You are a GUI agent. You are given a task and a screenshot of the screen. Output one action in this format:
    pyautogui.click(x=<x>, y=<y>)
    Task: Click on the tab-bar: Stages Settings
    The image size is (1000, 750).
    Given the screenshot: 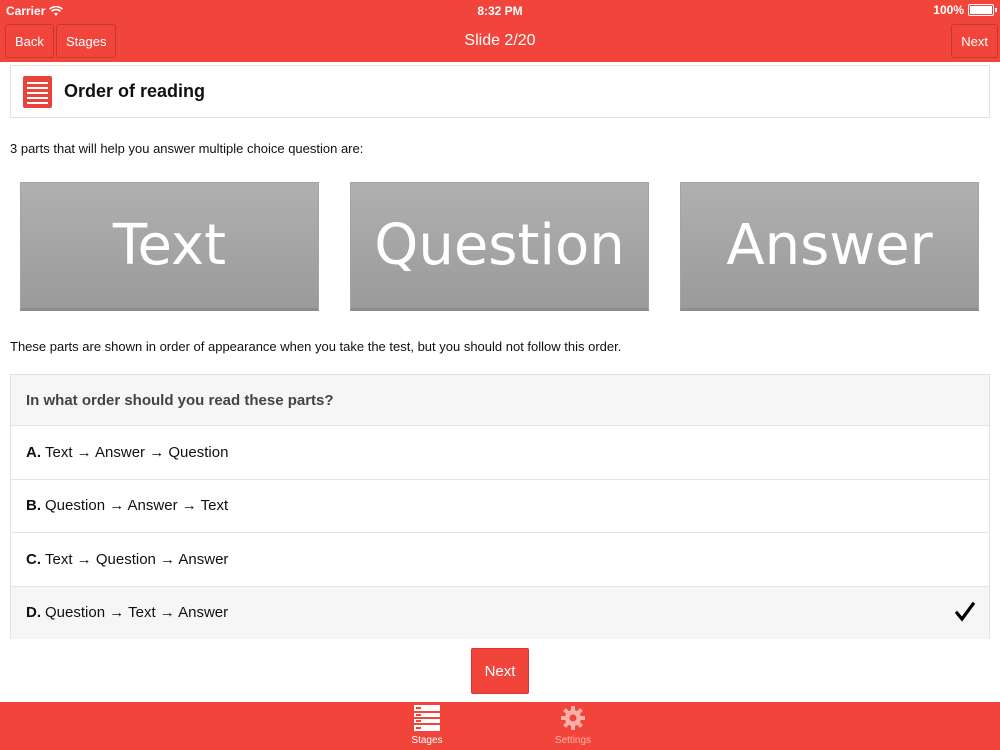 What is the action you would take?
    pyautogui.click(x=500, y=726)
    